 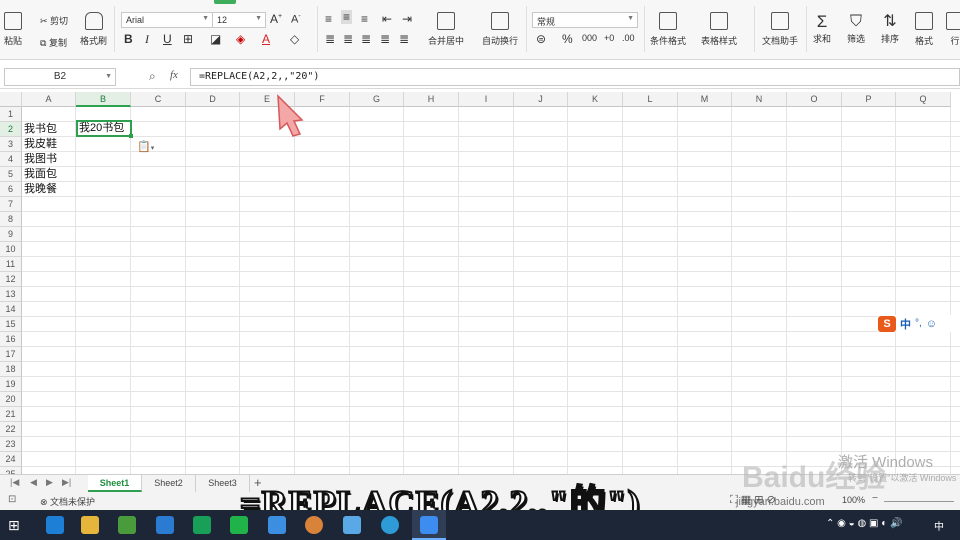 What do you see at coordinates (66, 482) in the screenshot?
I see `last-sheet-icon: ▶|` at bounding box center [66, 482].